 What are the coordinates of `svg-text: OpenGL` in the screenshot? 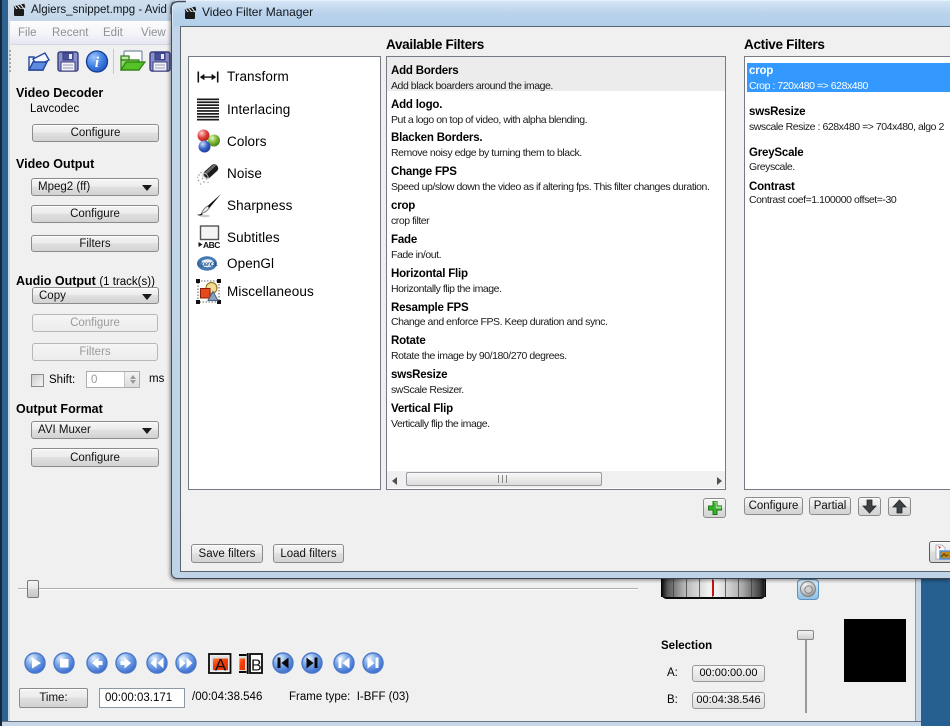 It's located at (207, 264).